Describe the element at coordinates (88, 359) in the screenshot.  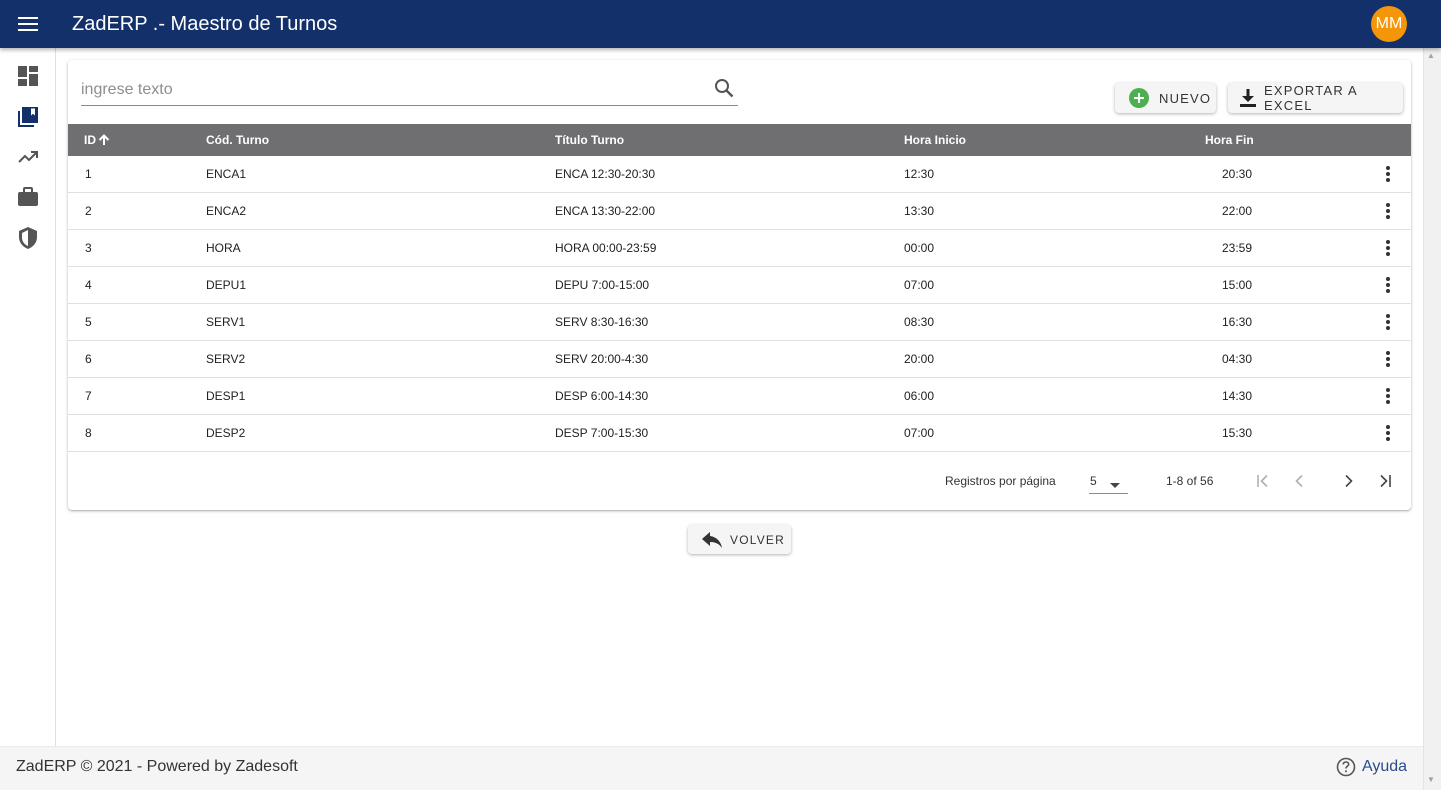
I see `cell-id: 6` at that location.